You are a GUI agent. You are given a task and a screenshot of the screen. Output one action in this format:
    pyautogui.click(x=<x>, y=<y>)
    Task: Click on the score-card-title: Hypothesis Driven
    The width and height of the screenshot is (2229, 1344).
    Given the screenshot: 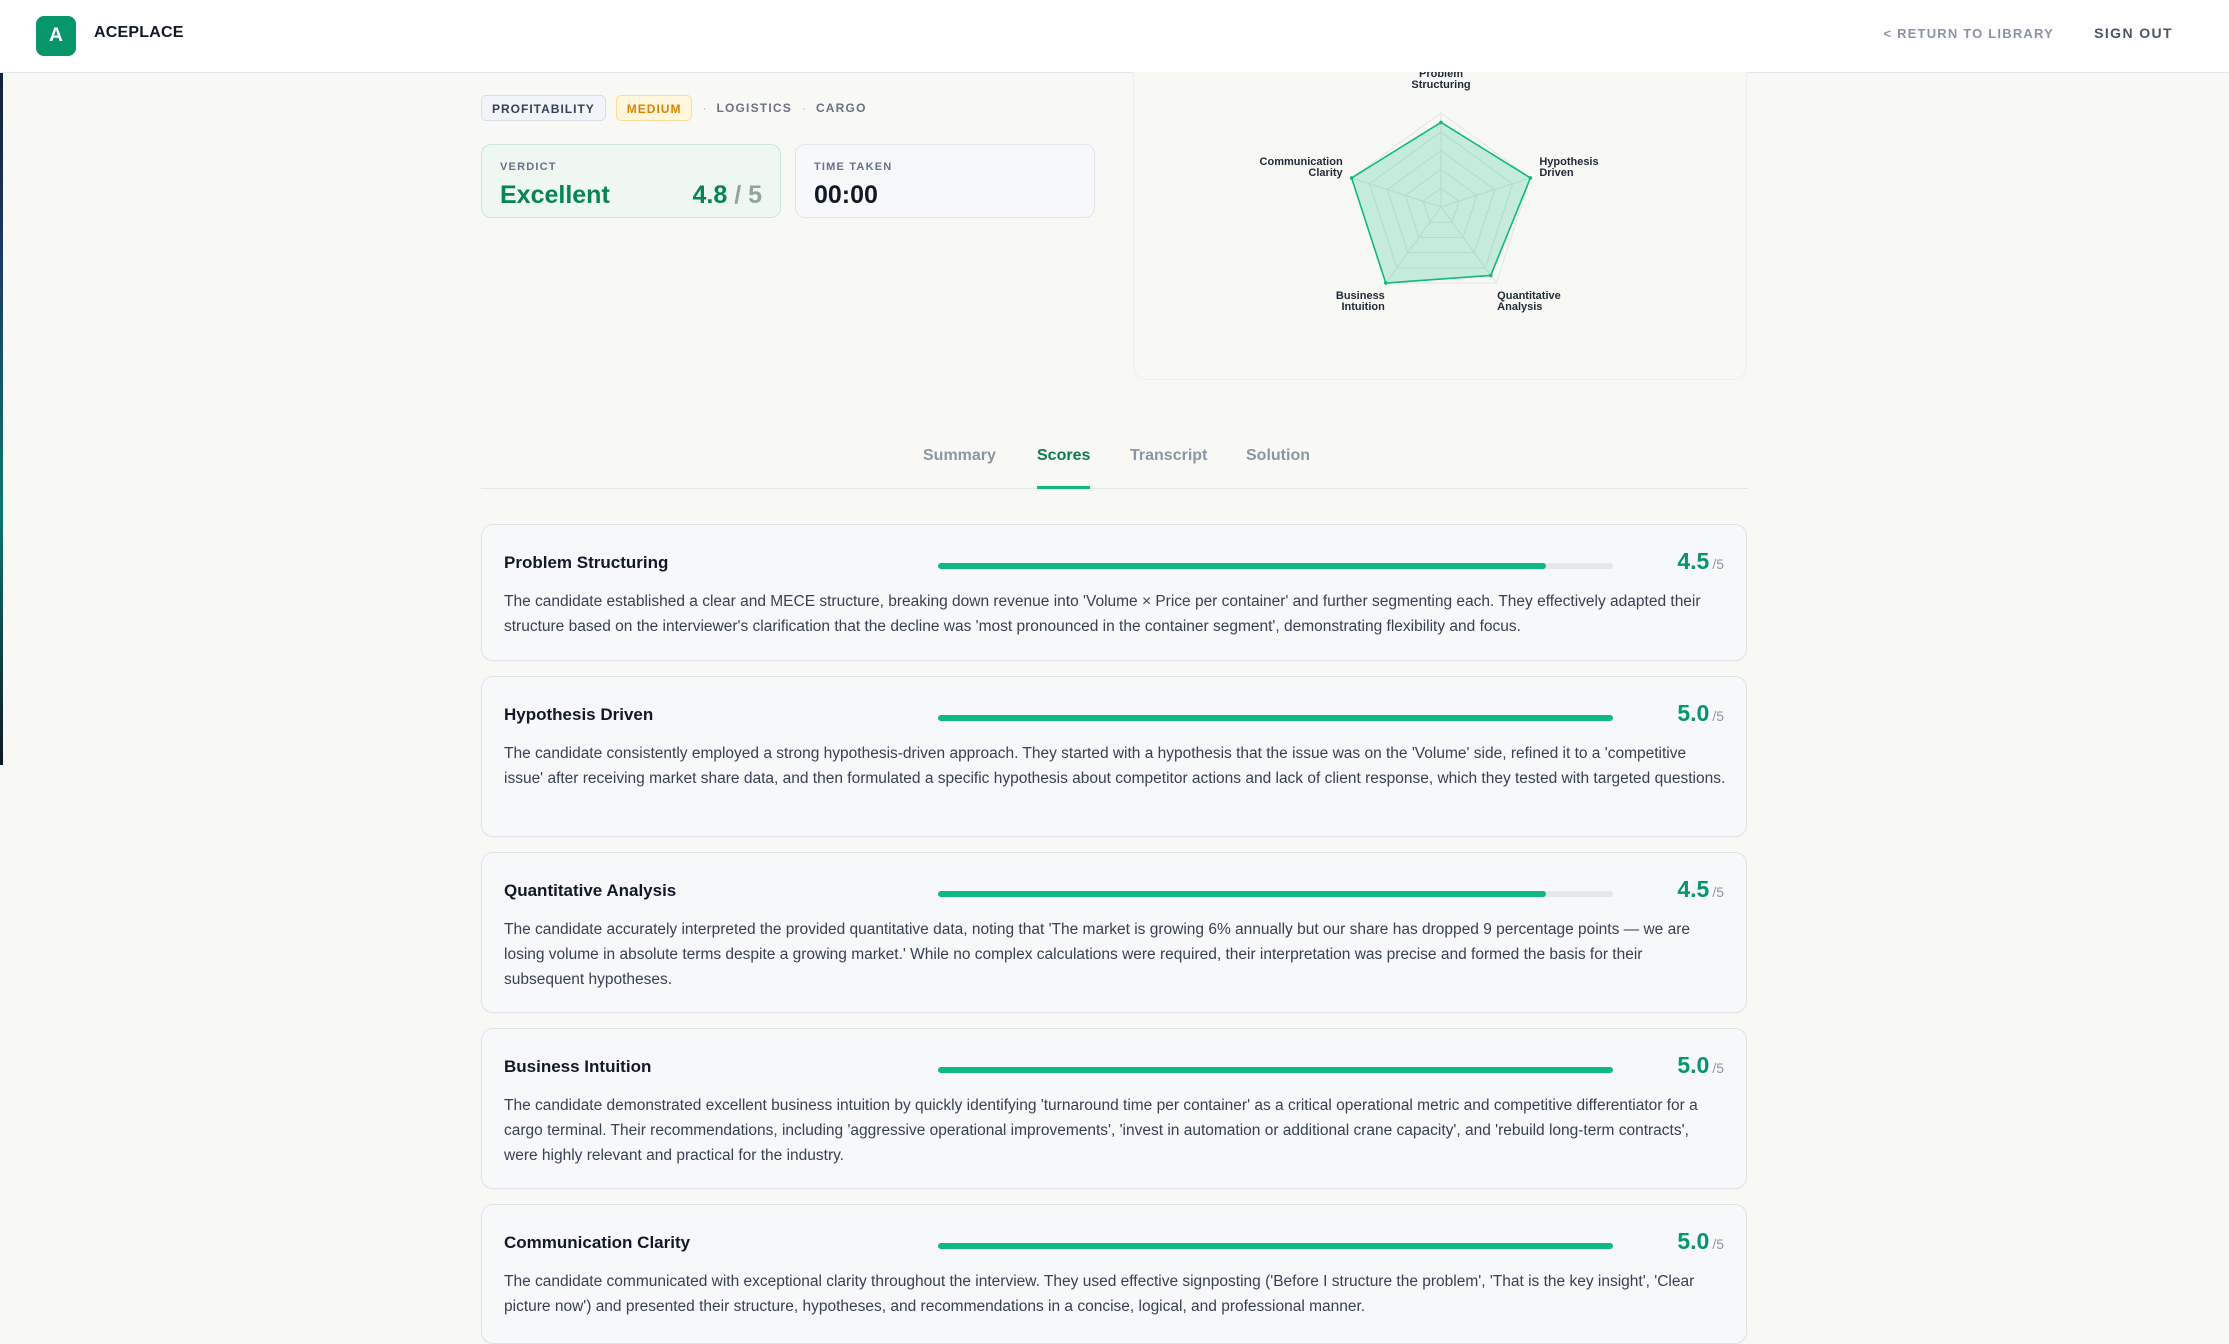 What is the action you would take?
    pyautogui.click(x=579, y=714)
    